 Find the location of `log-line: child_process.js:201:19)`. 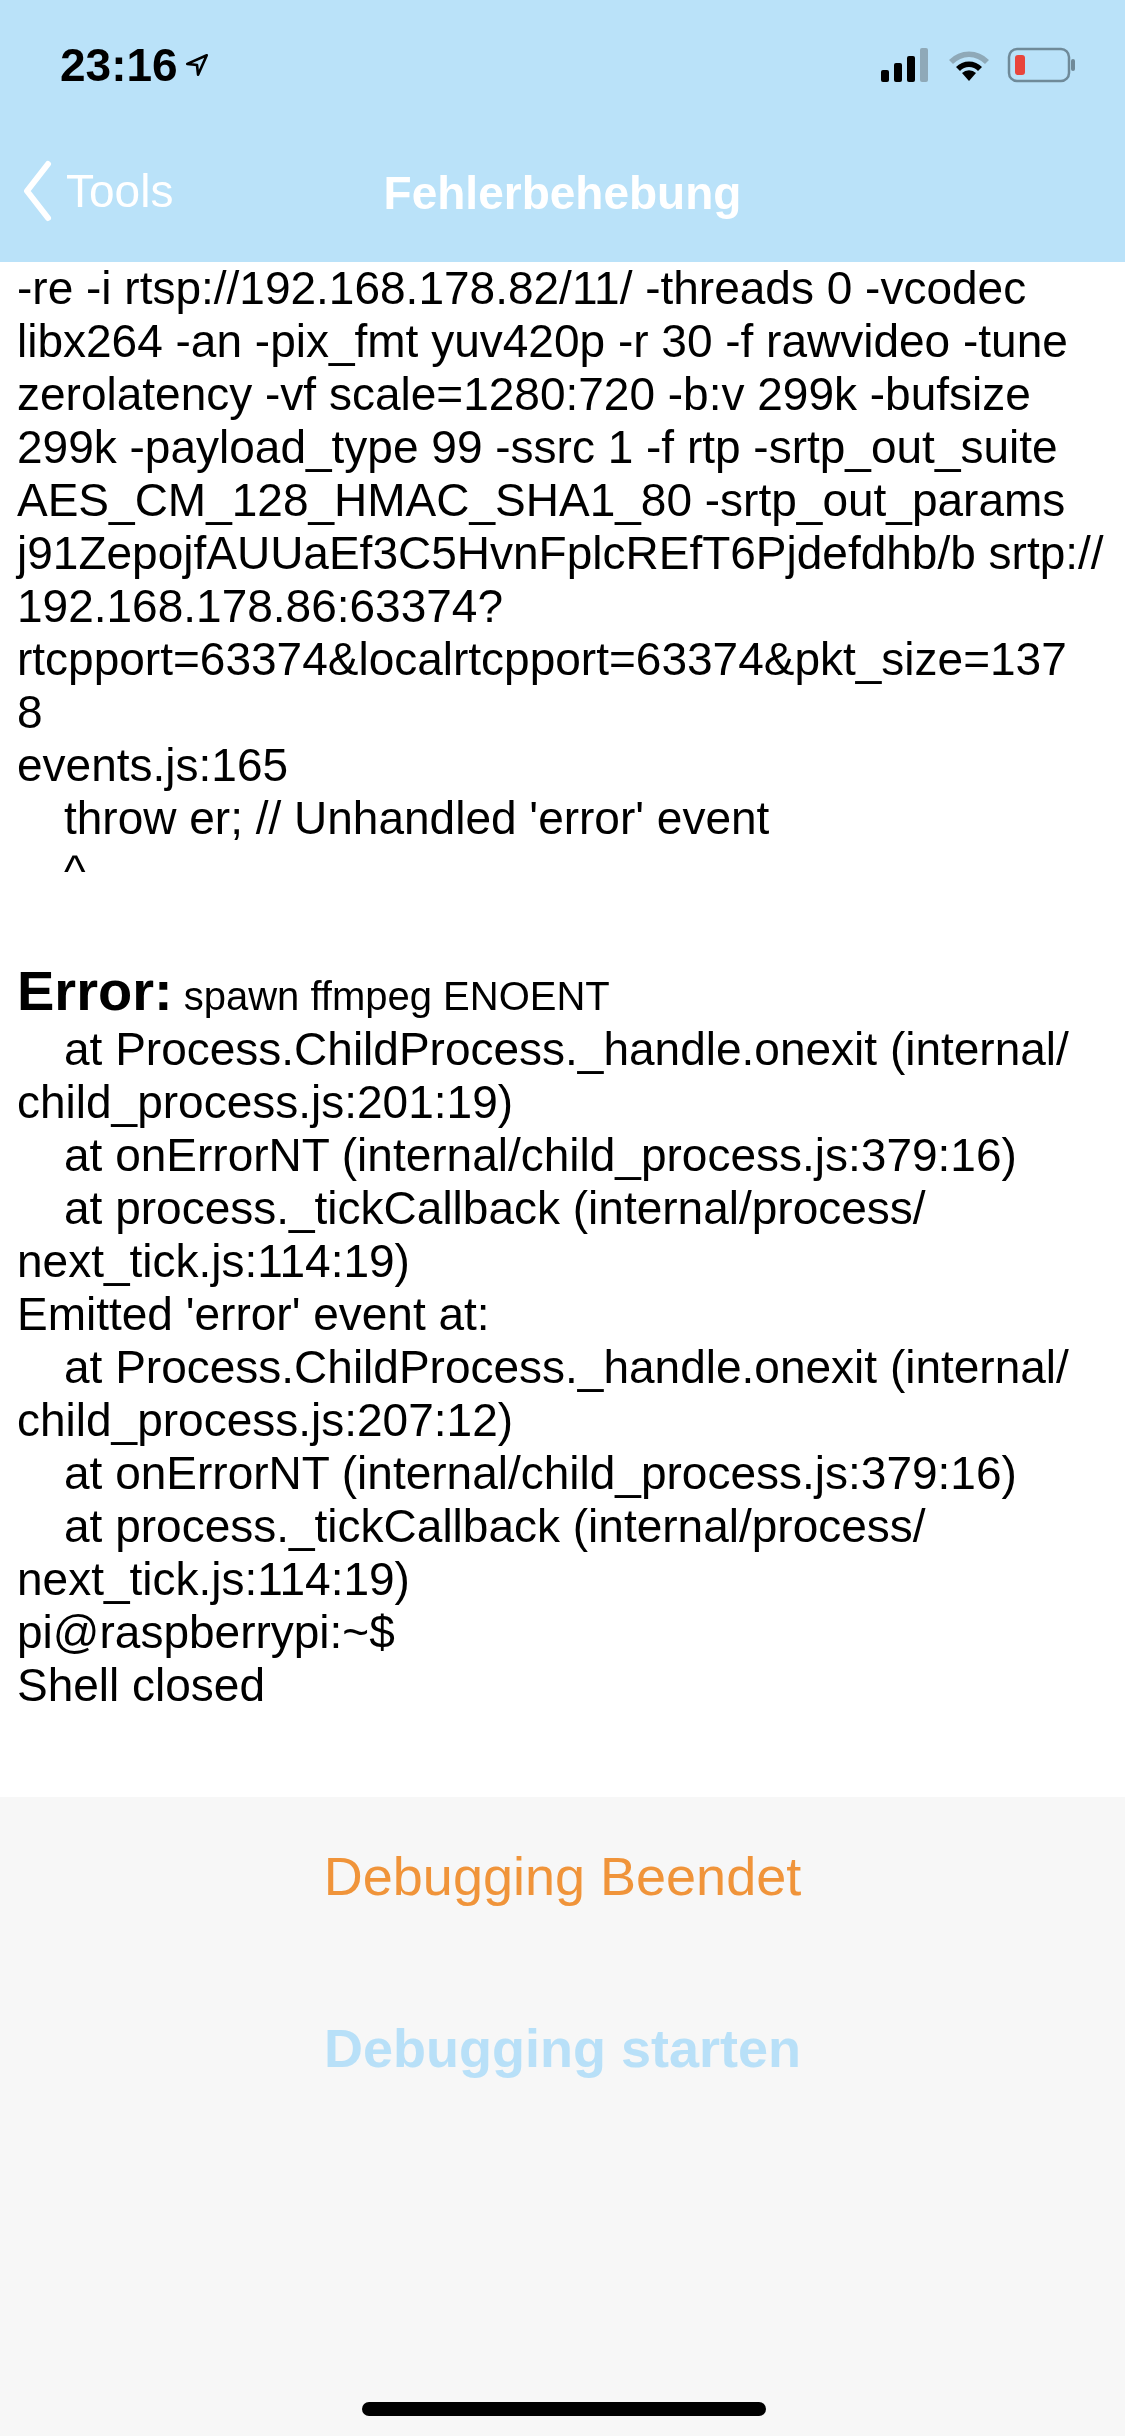

log-line: child_process.js:201:19) is located at coordinates (266, 1102).